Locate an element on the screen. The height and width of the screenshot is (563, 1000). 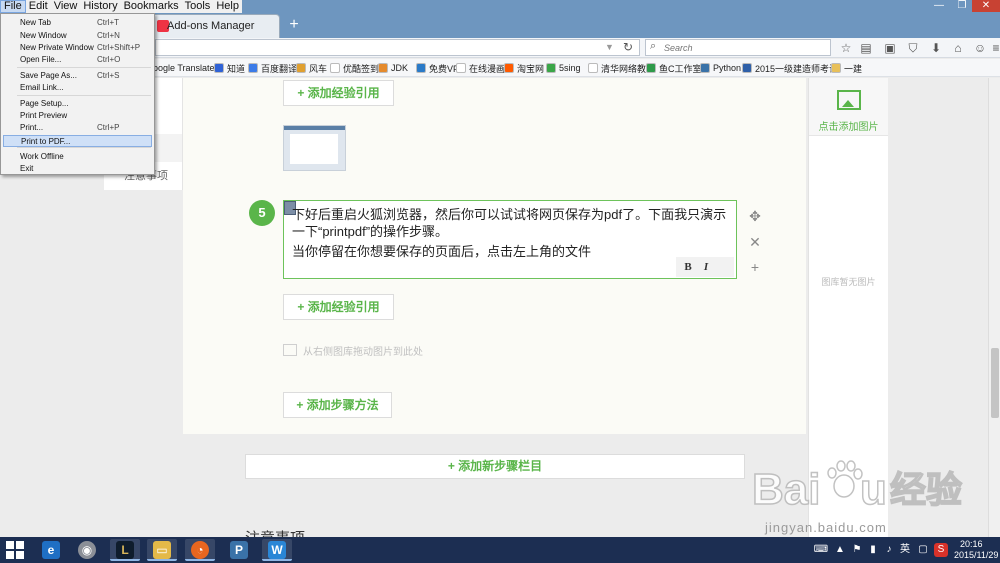
taskbar-media: ◉ is located at coordinates (87, 550).